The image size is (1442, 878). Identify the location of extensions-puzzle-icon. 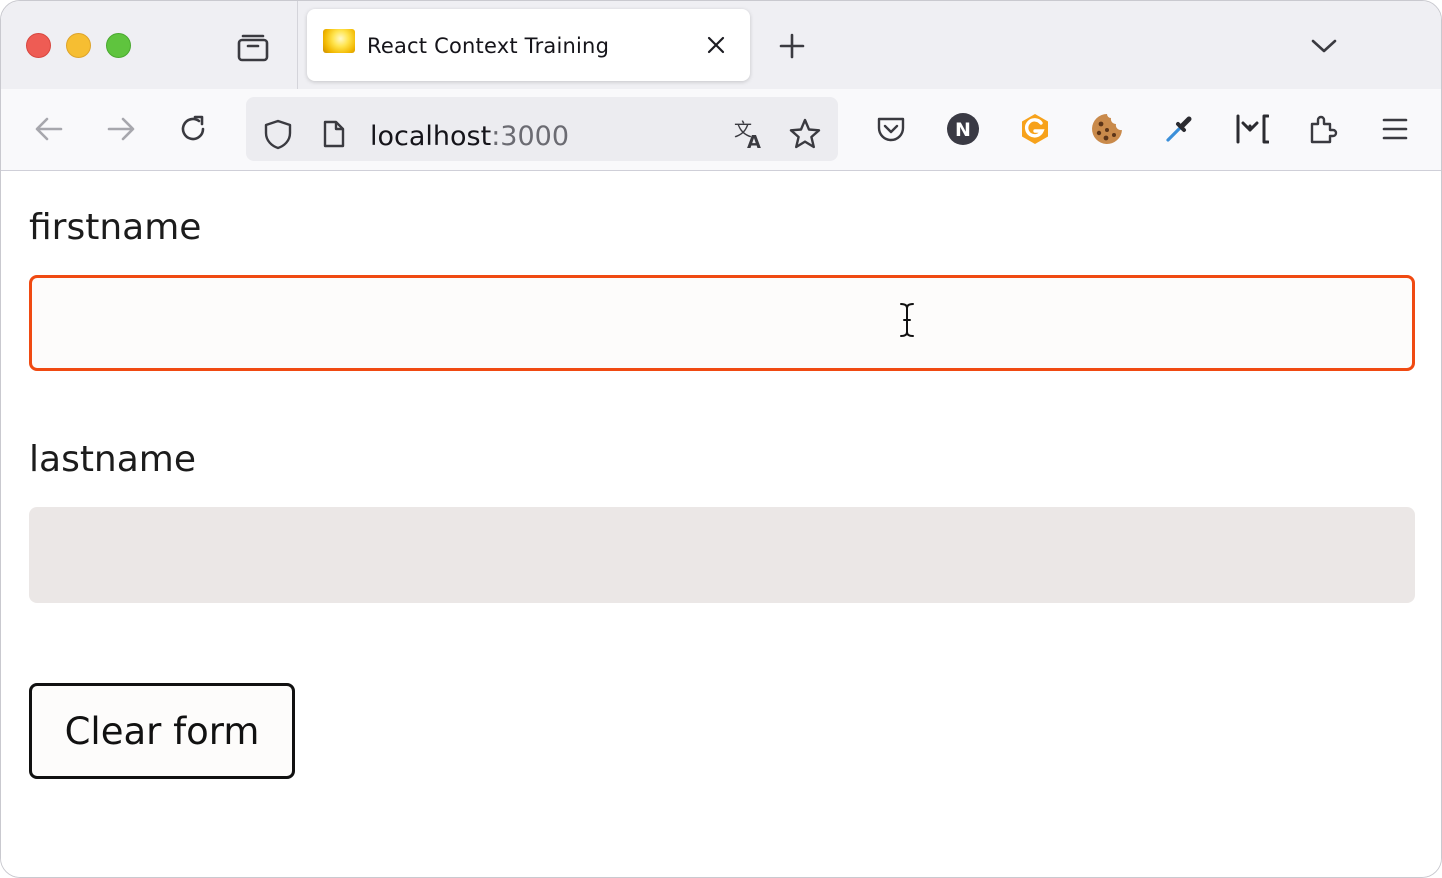
(1324, 129).